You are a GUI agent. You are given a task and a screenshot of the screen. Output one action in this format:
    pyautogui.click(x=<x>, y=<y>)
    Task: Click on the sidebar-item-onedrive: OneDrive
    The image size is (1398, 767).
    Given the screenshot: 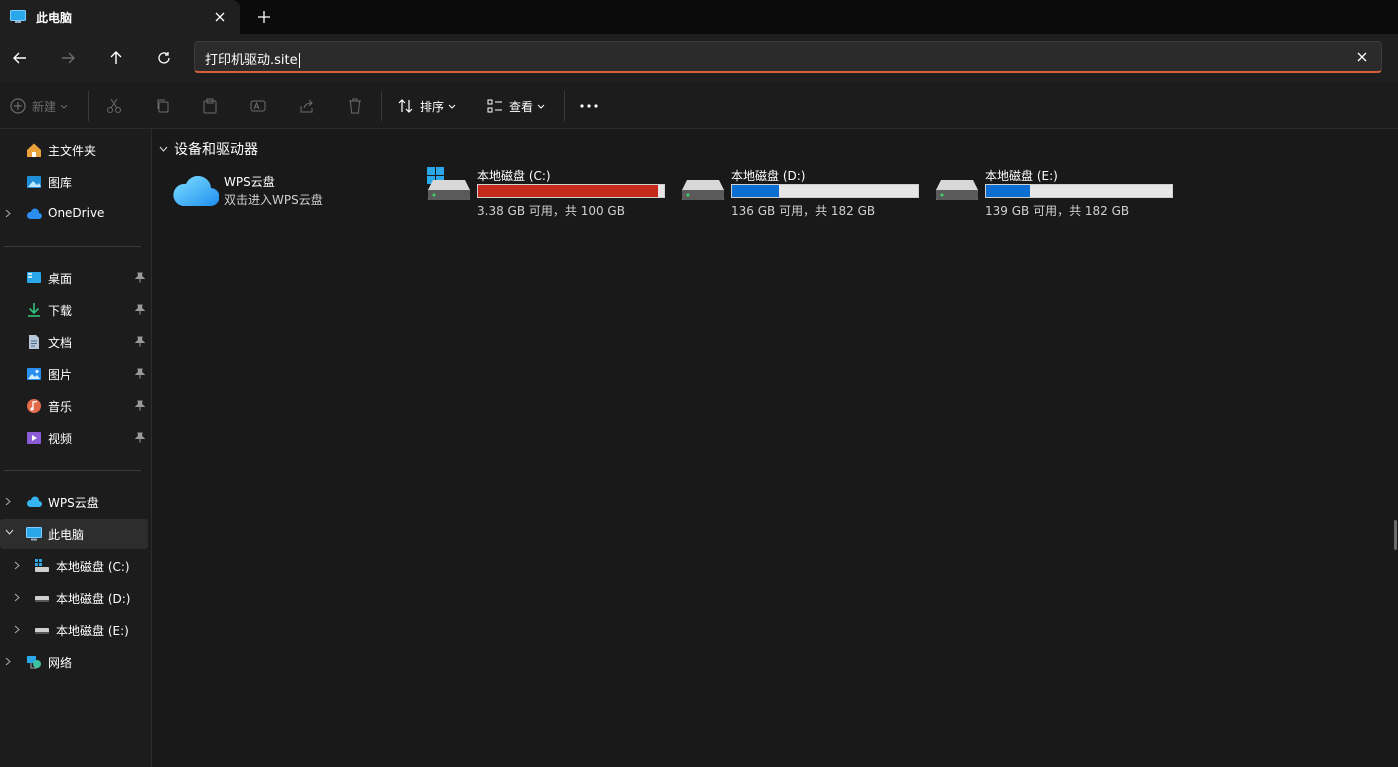 What is the action you would take?
    pyautogui.click(x=74, y=214)
    